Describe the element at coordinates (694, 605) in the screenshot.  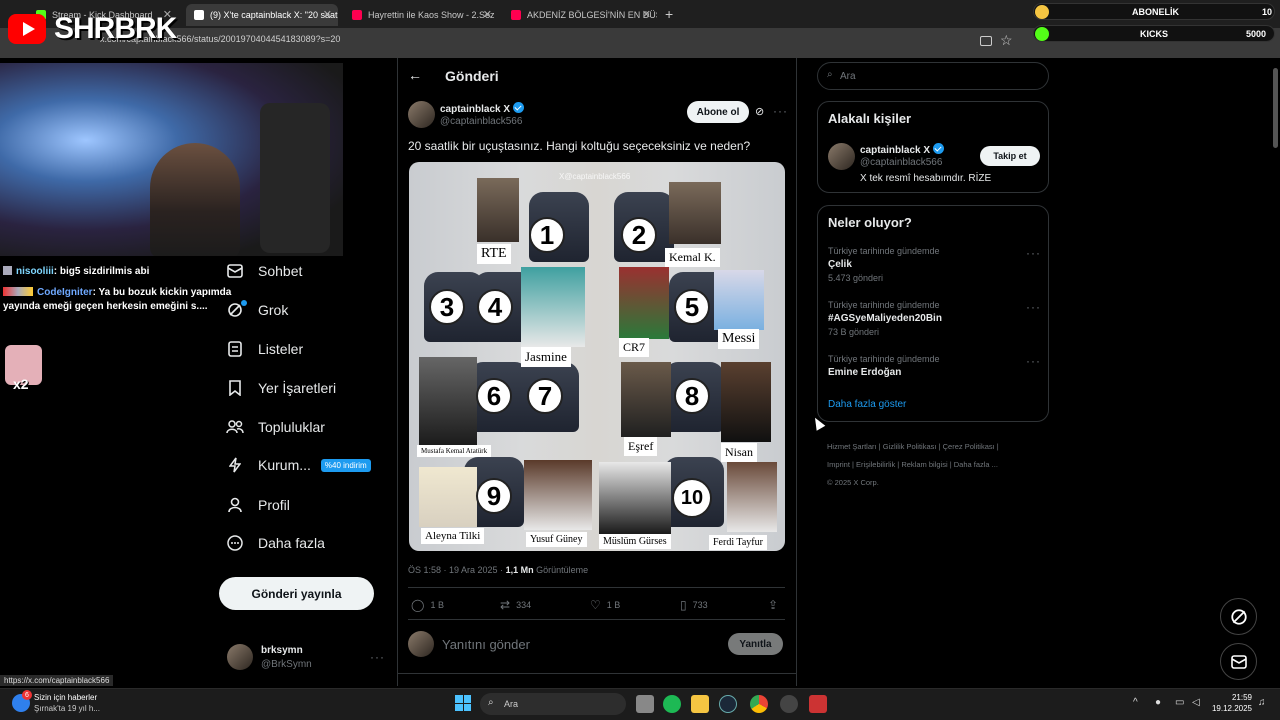
I see `bookmark-button: ▯ 733` at that location.